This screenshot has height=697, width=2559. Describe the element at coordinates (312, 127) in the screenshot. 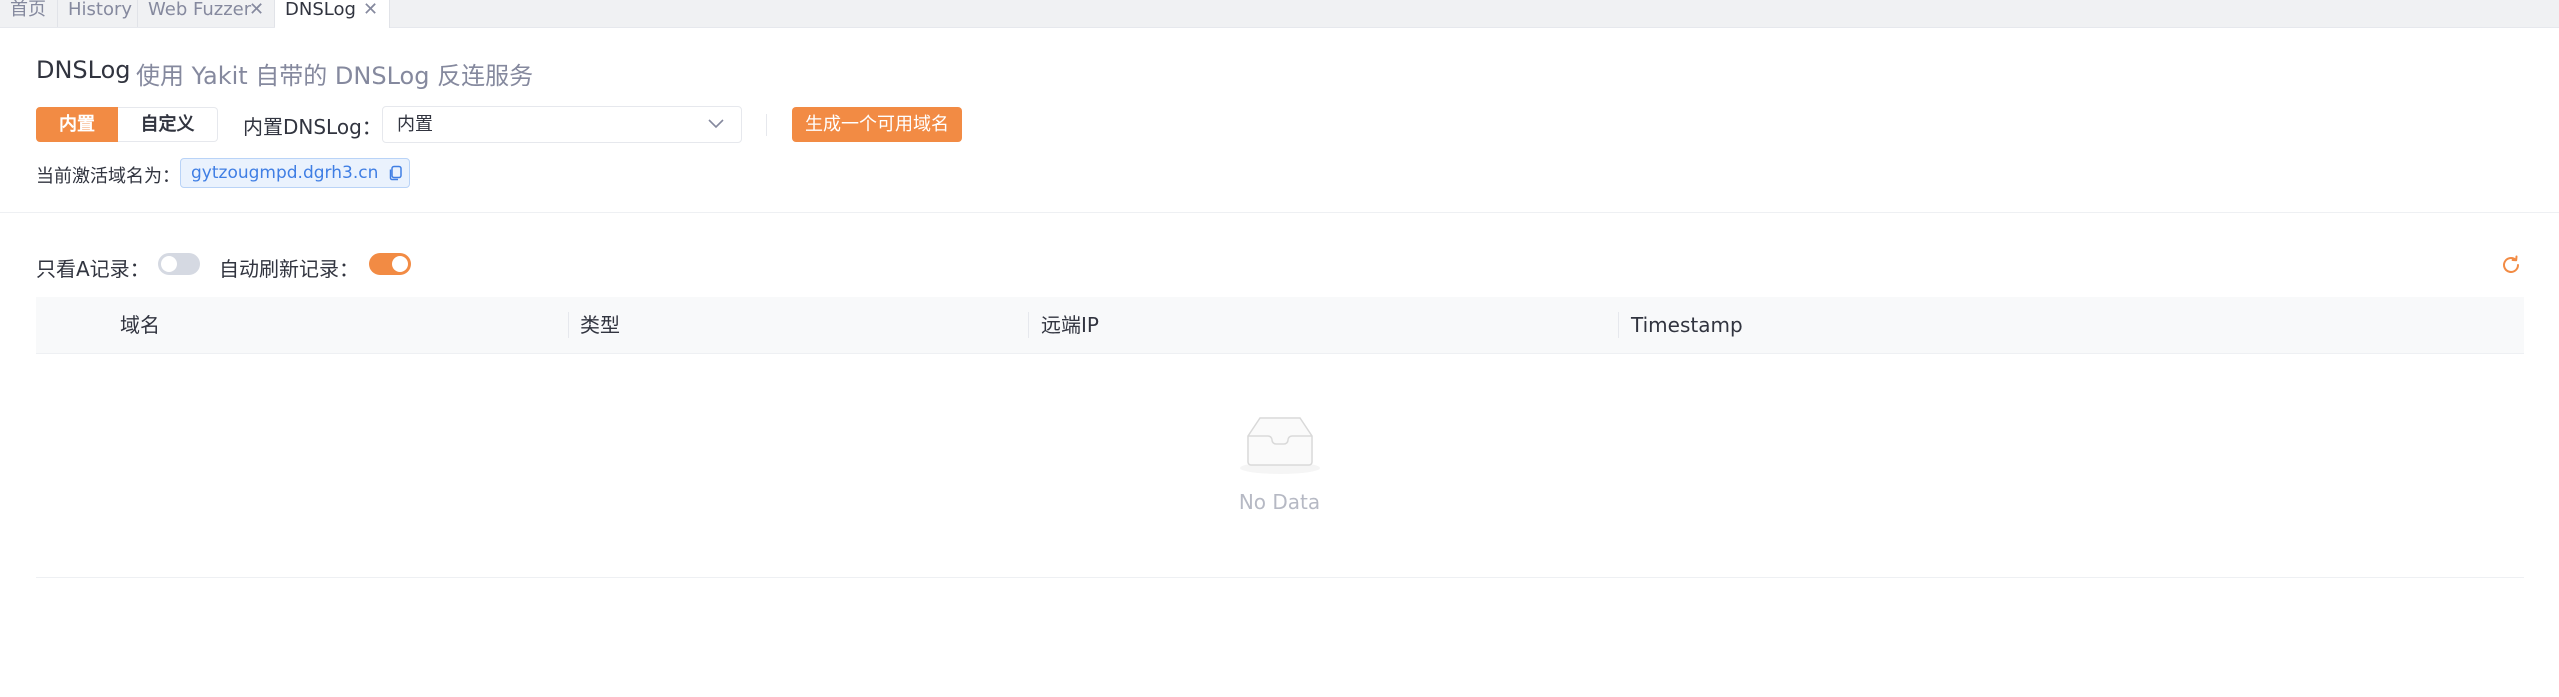

I see `dnslog-select-label: 内置DNSLog：` at that location.